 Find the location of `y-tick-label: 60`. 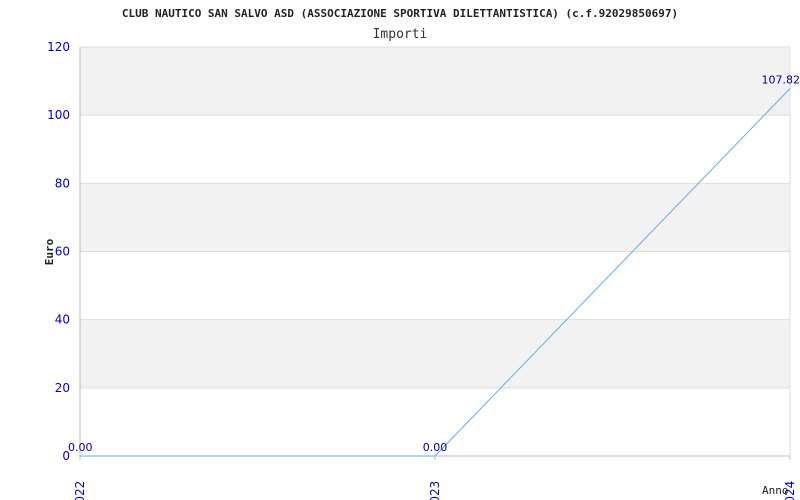

y-tick-label: 60 is located at coordinates (62, 252).